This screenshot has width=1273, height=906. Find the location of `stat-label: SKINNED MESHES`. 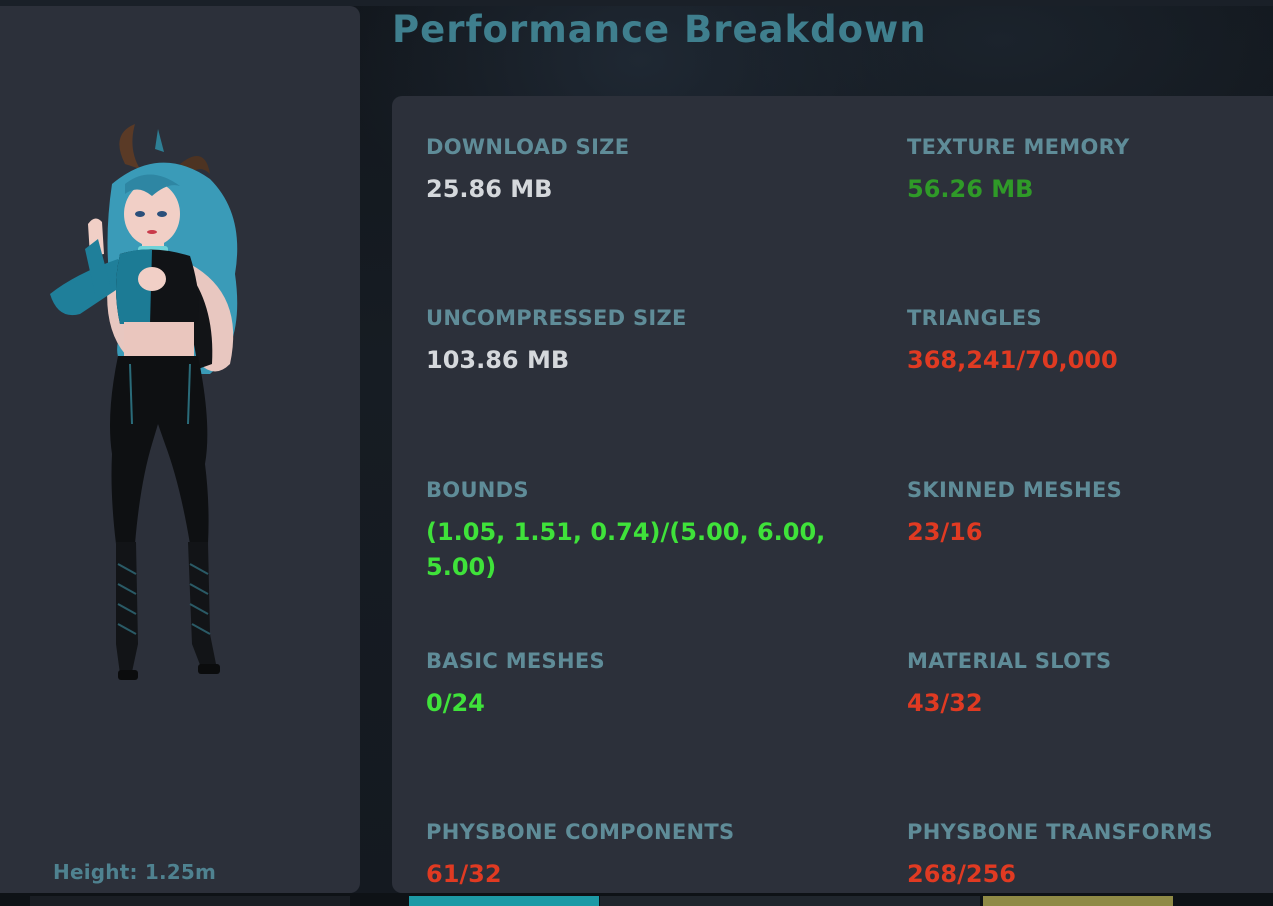

stat-label: SKINNED MESHES is located at coordinates (1015, 490).